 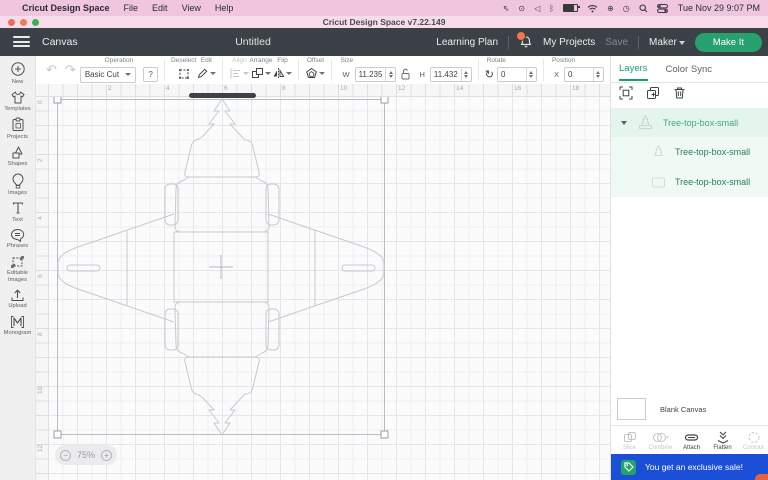 What do you see at coordinates (405, 74) in the screenshot?
I see `unlock-icon` at bounding box center [405, 74].